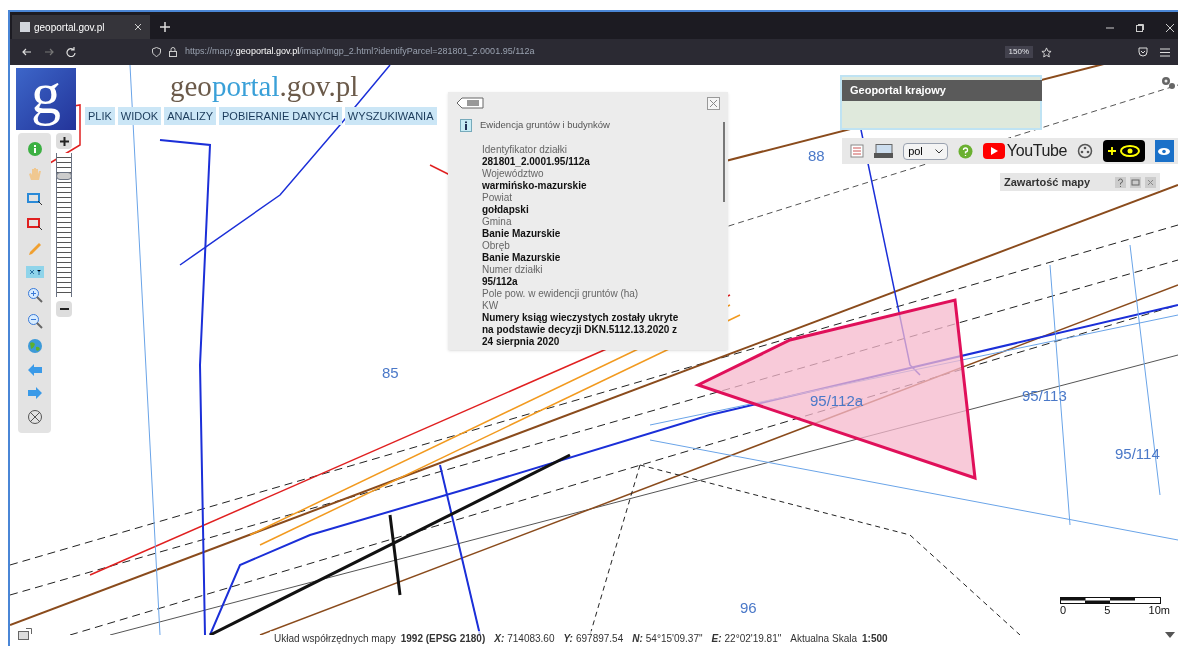  What do you see at coordinates (173, 52) in the screenshot?
I see `lock-icon` at bounding box center [173, 52].